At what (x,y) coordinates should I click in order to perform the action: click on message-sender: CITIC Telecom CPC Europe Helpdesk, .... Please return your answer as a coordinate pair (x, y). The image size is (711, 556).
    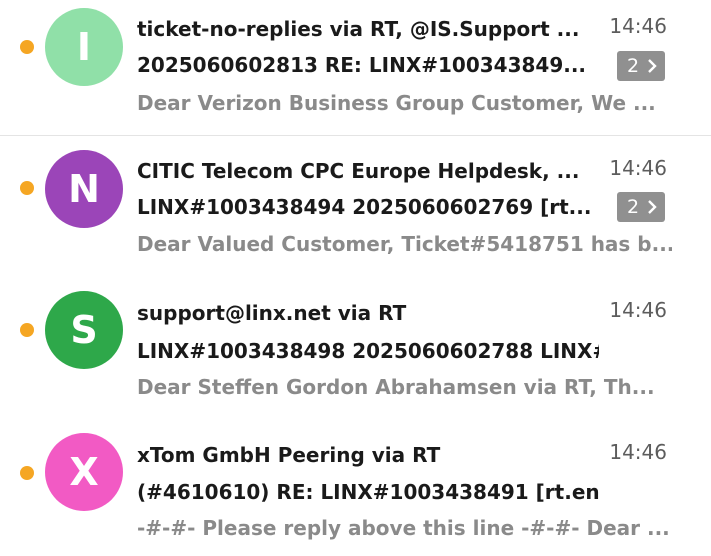
    Looking at the image, I should click on (358, 171).